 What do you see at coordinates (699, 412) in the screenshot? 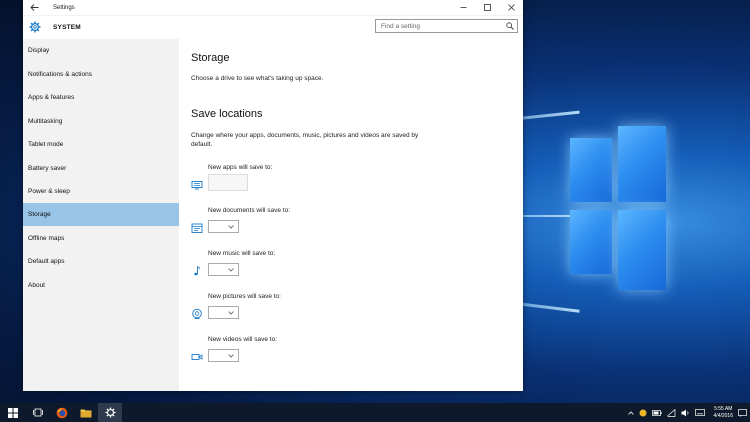
I see `keyboard-icon` at bounding box center [699, 412].